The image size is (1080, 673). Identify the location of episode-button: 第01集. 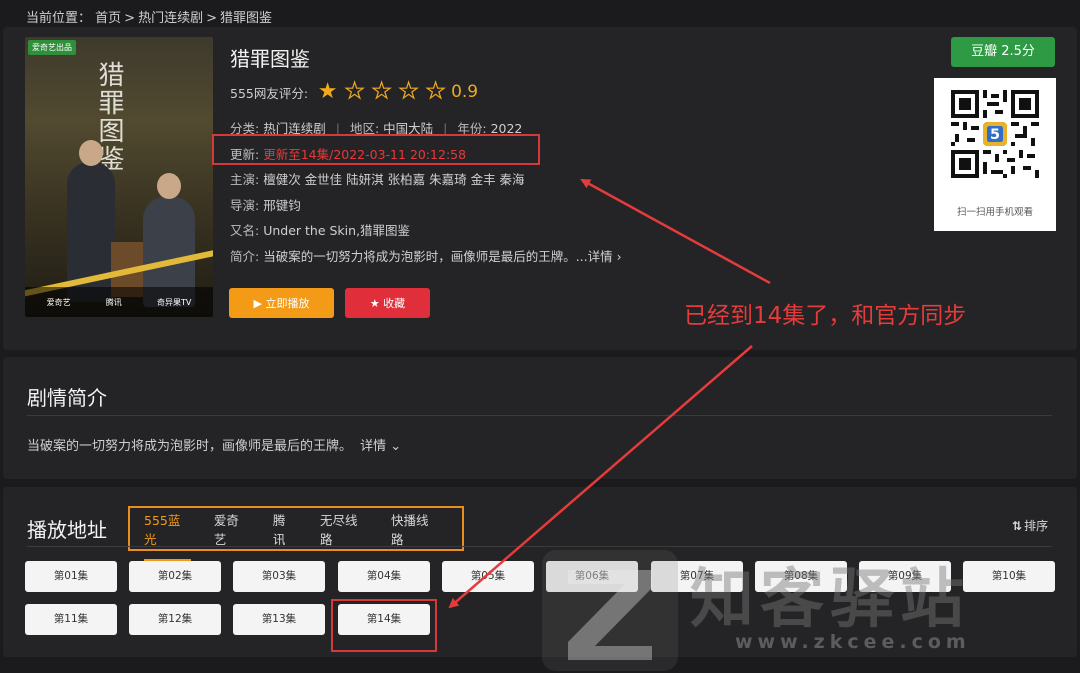
(71, 576).